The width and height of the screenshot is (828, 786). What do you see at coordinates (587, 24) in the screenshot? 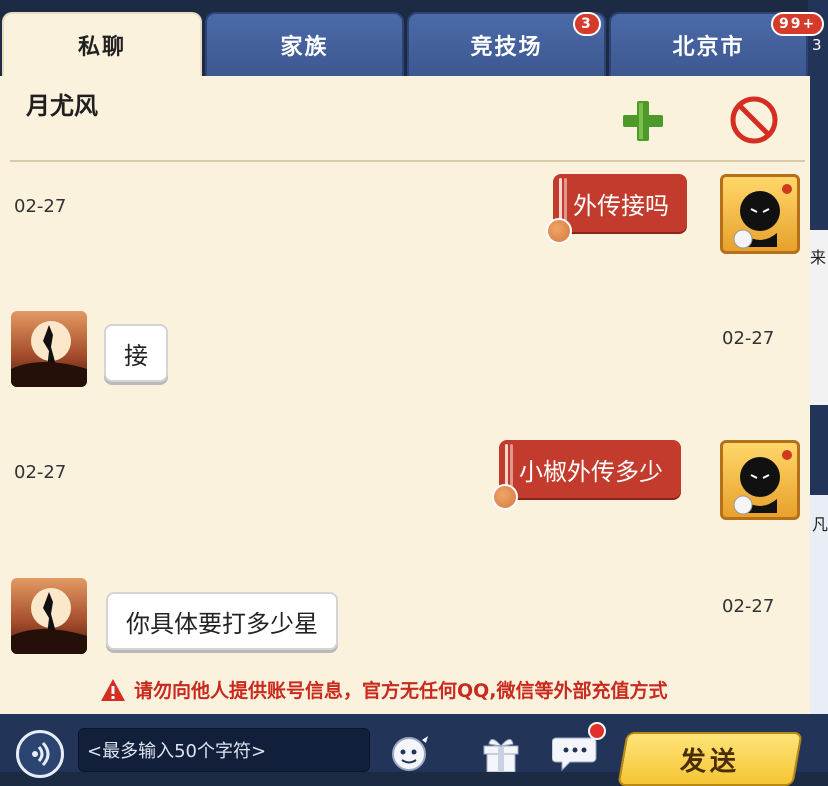
I see `unread-badge: 3` at bounding box center [587, 24].